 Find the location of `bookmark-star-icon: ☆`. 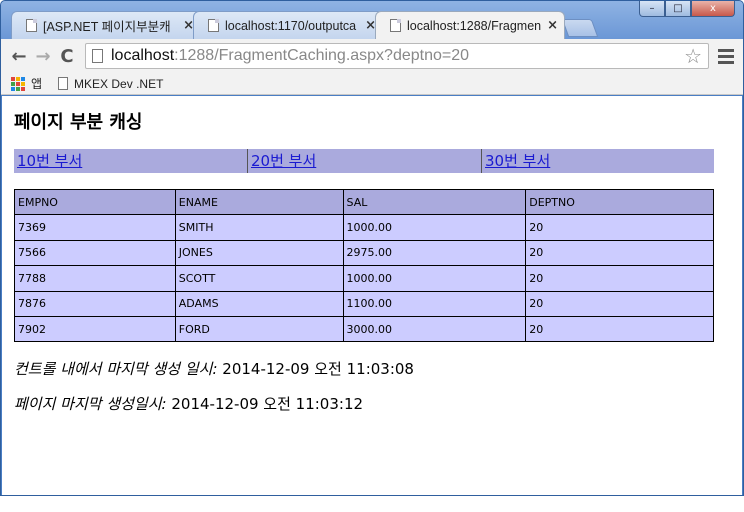

bookmark-star-icon: ☆ is located at coordinates (693, 56).